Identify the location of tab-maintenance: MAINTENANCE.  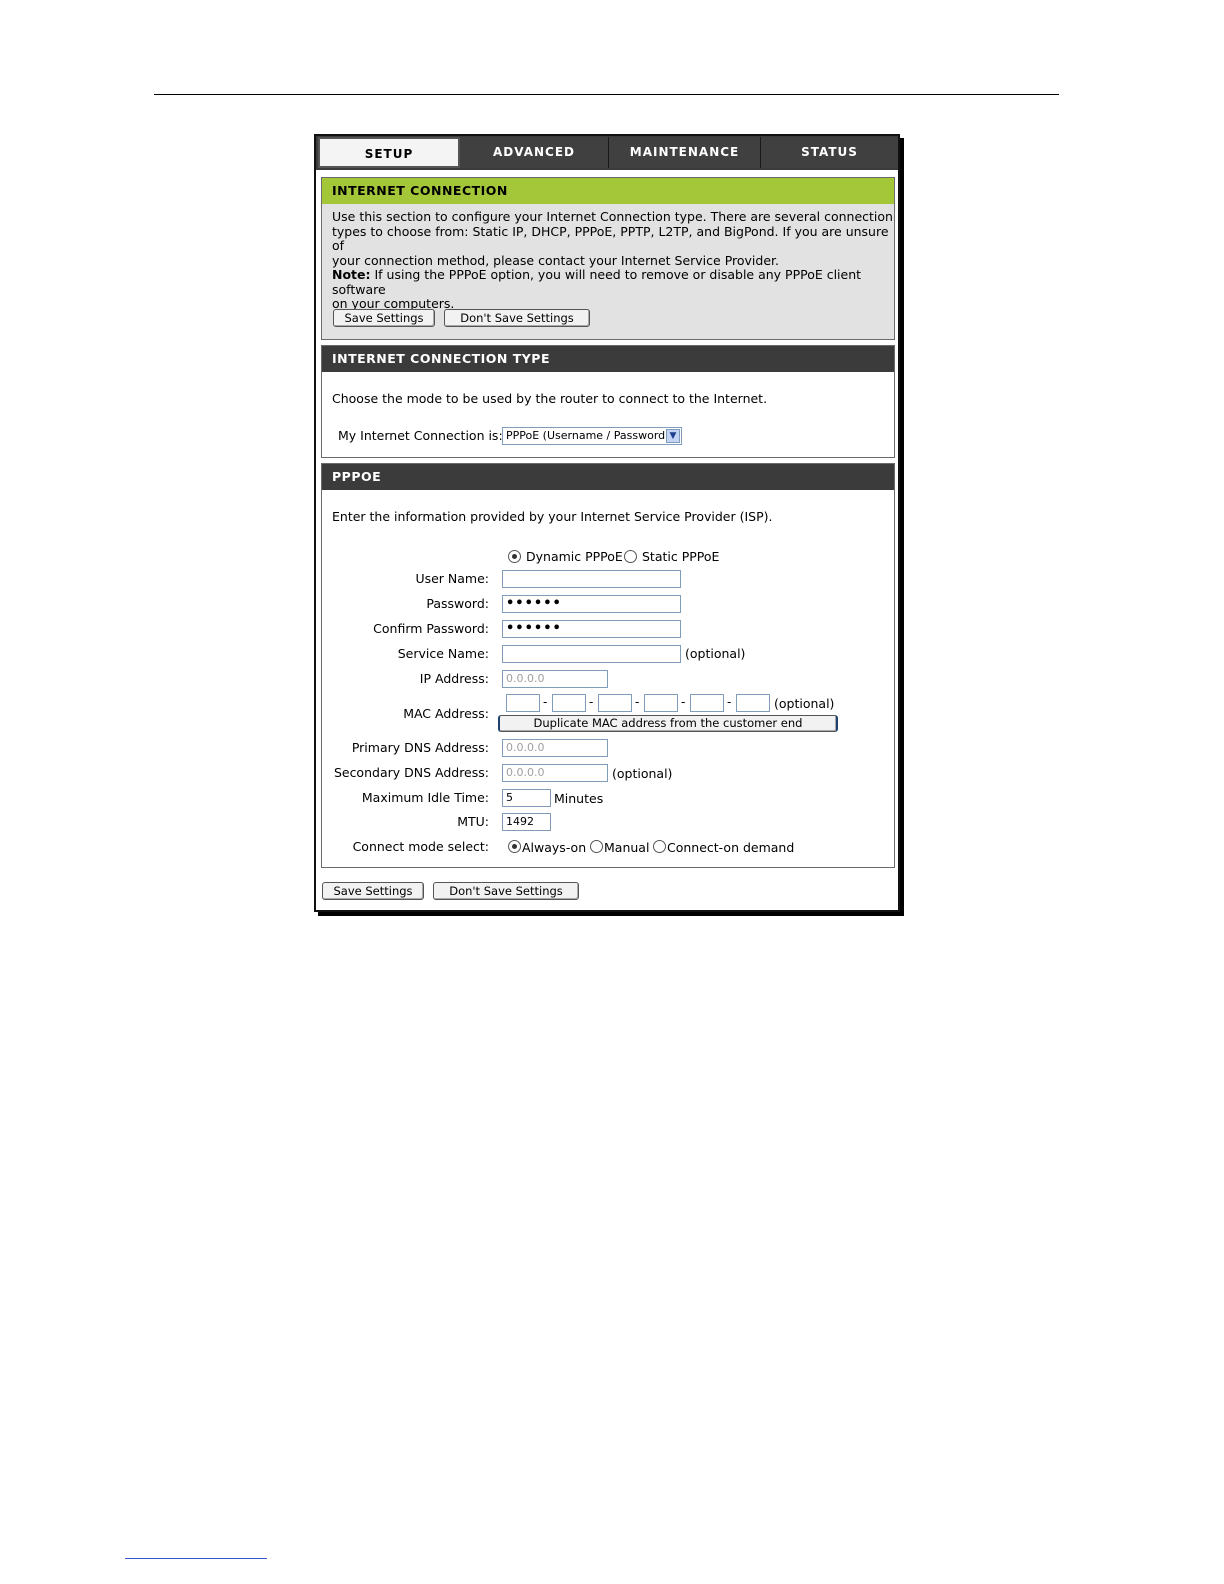
(685, 152).